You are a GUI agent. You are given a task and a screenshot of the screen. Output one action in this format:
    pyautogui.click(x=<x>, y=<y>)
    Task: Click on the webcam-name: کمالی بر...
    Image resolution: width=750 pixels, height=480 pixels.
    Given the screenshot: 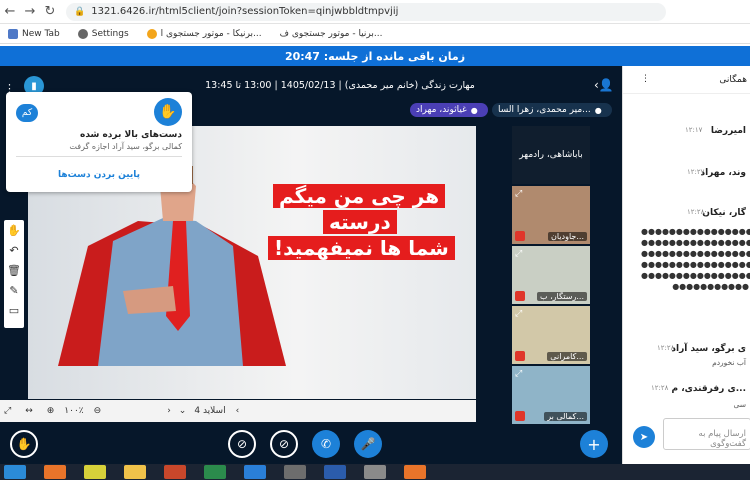 What is the action you would take?
    pyautogui.click(x=565, y=416)
    